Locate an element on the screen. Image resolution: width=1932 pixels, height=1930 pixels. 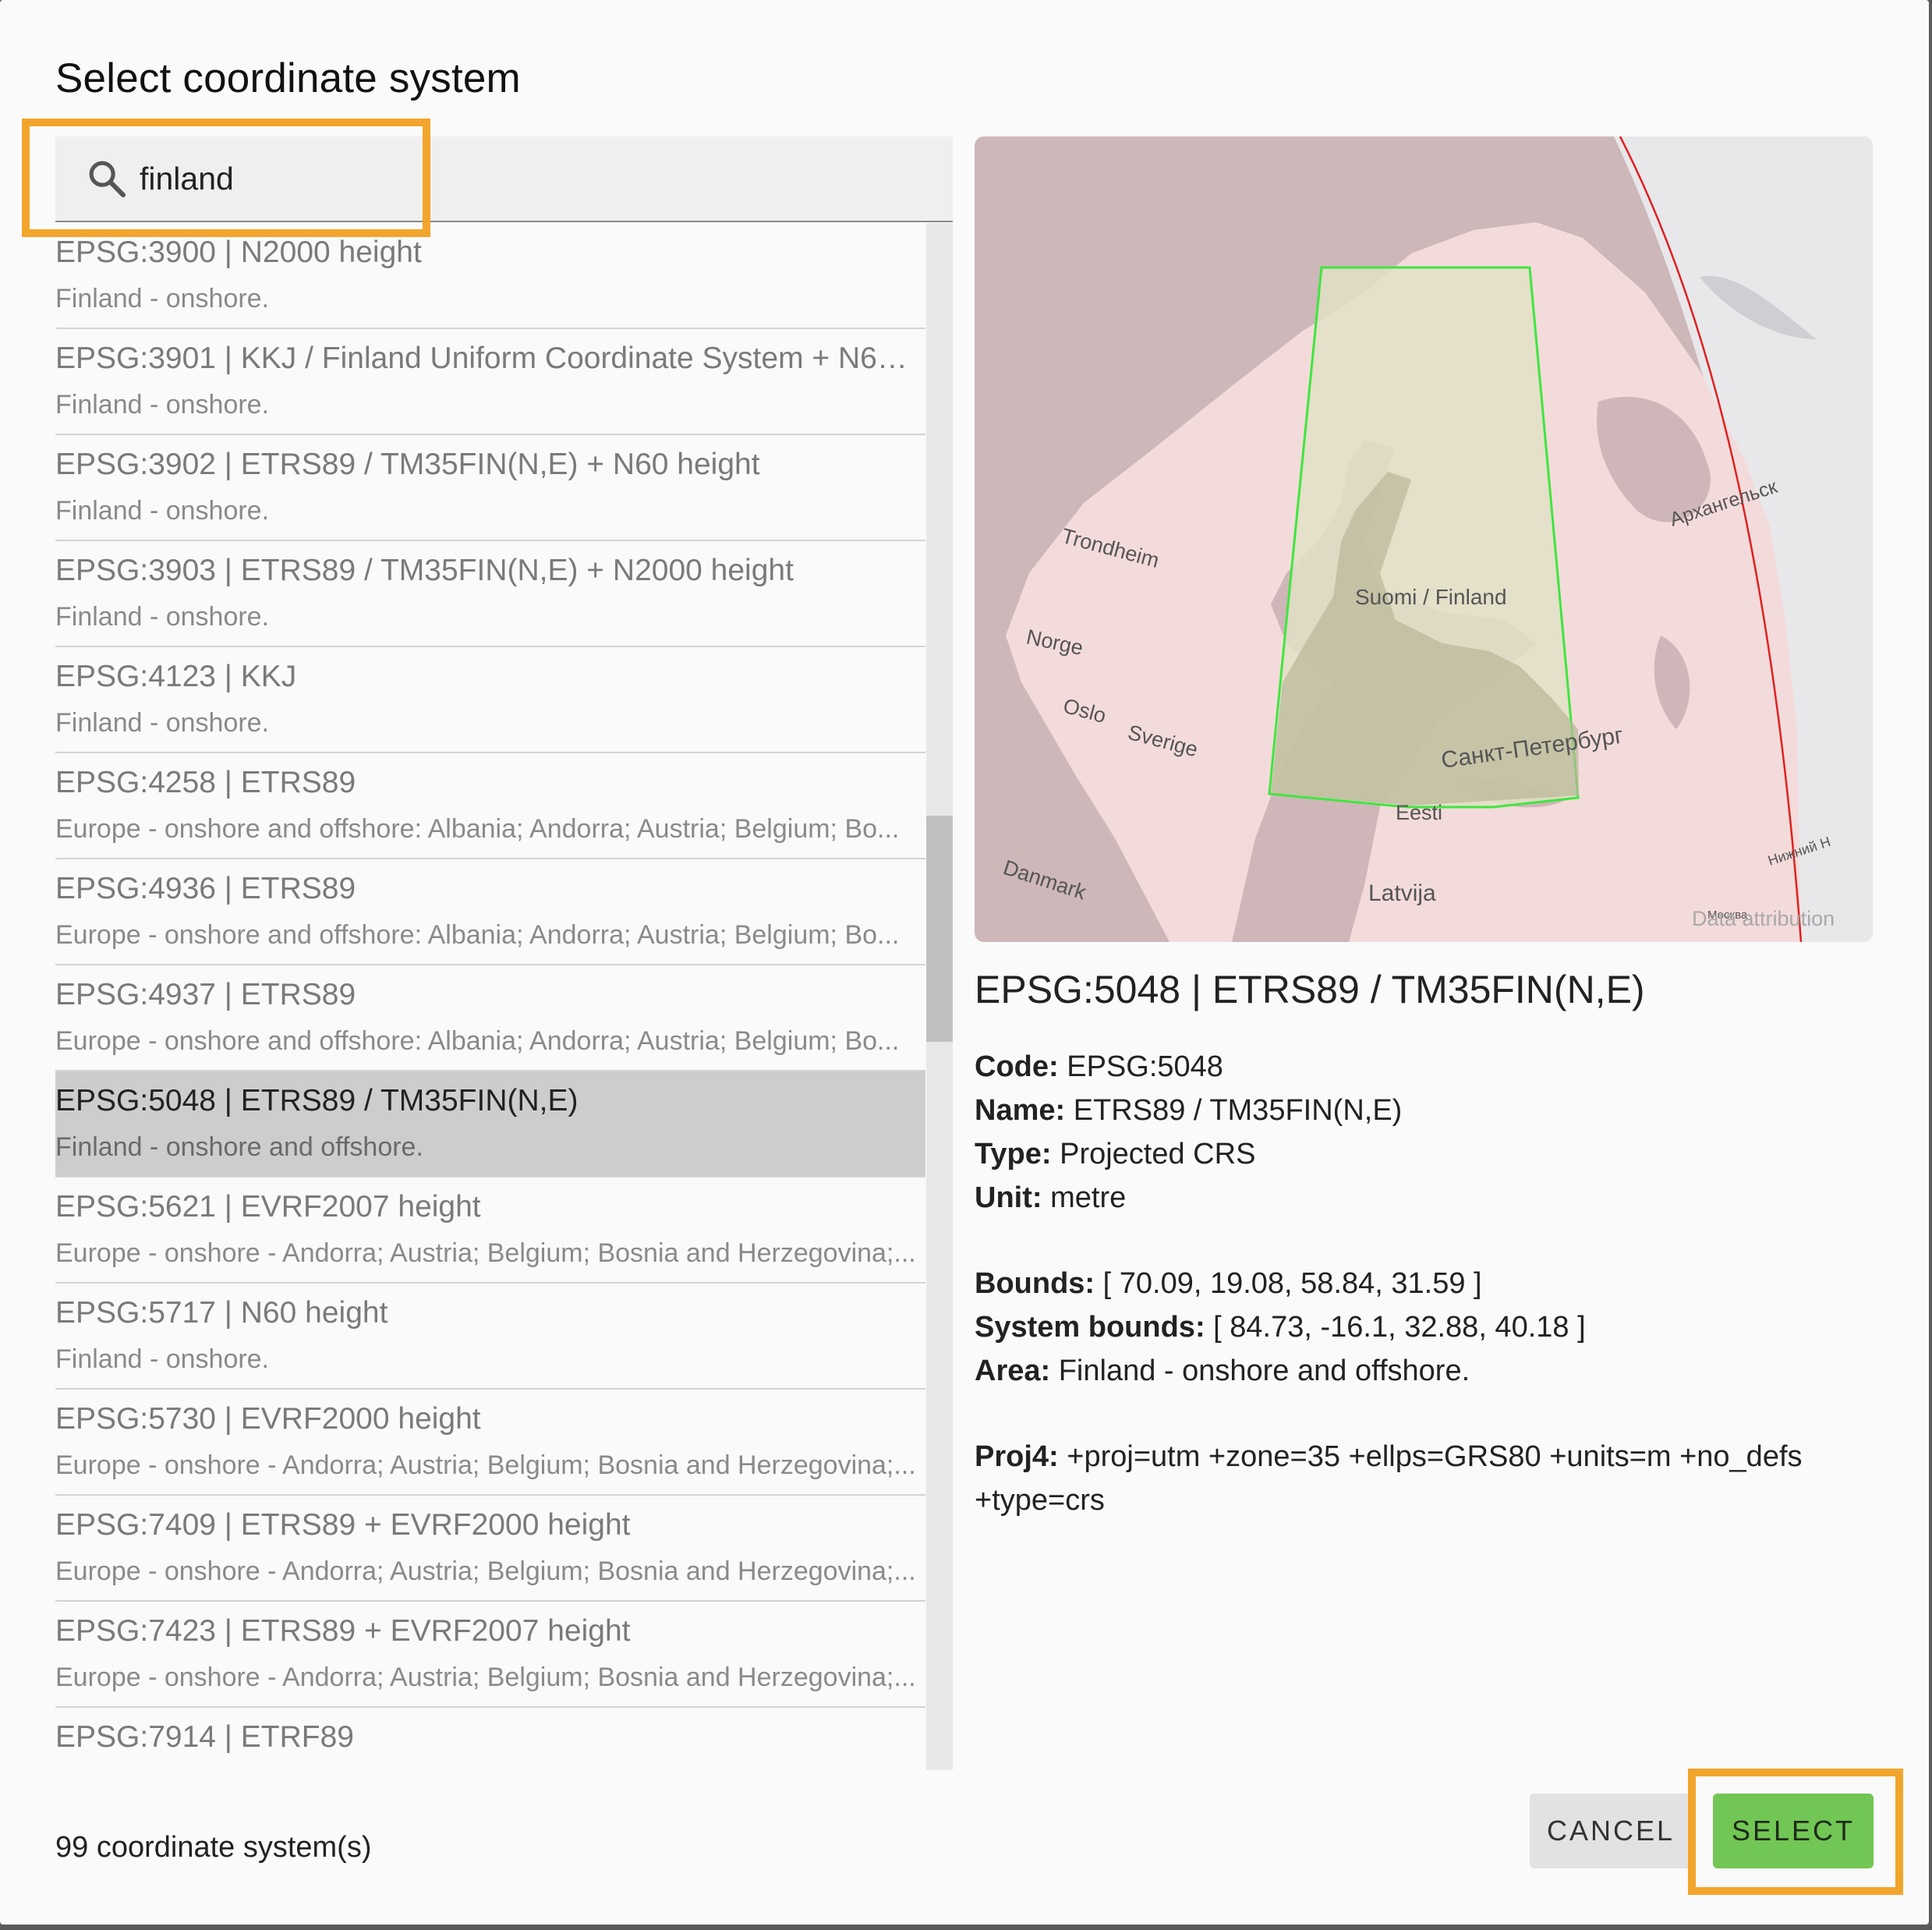
code-label: Code: is located at coordinates (1017, 1066).